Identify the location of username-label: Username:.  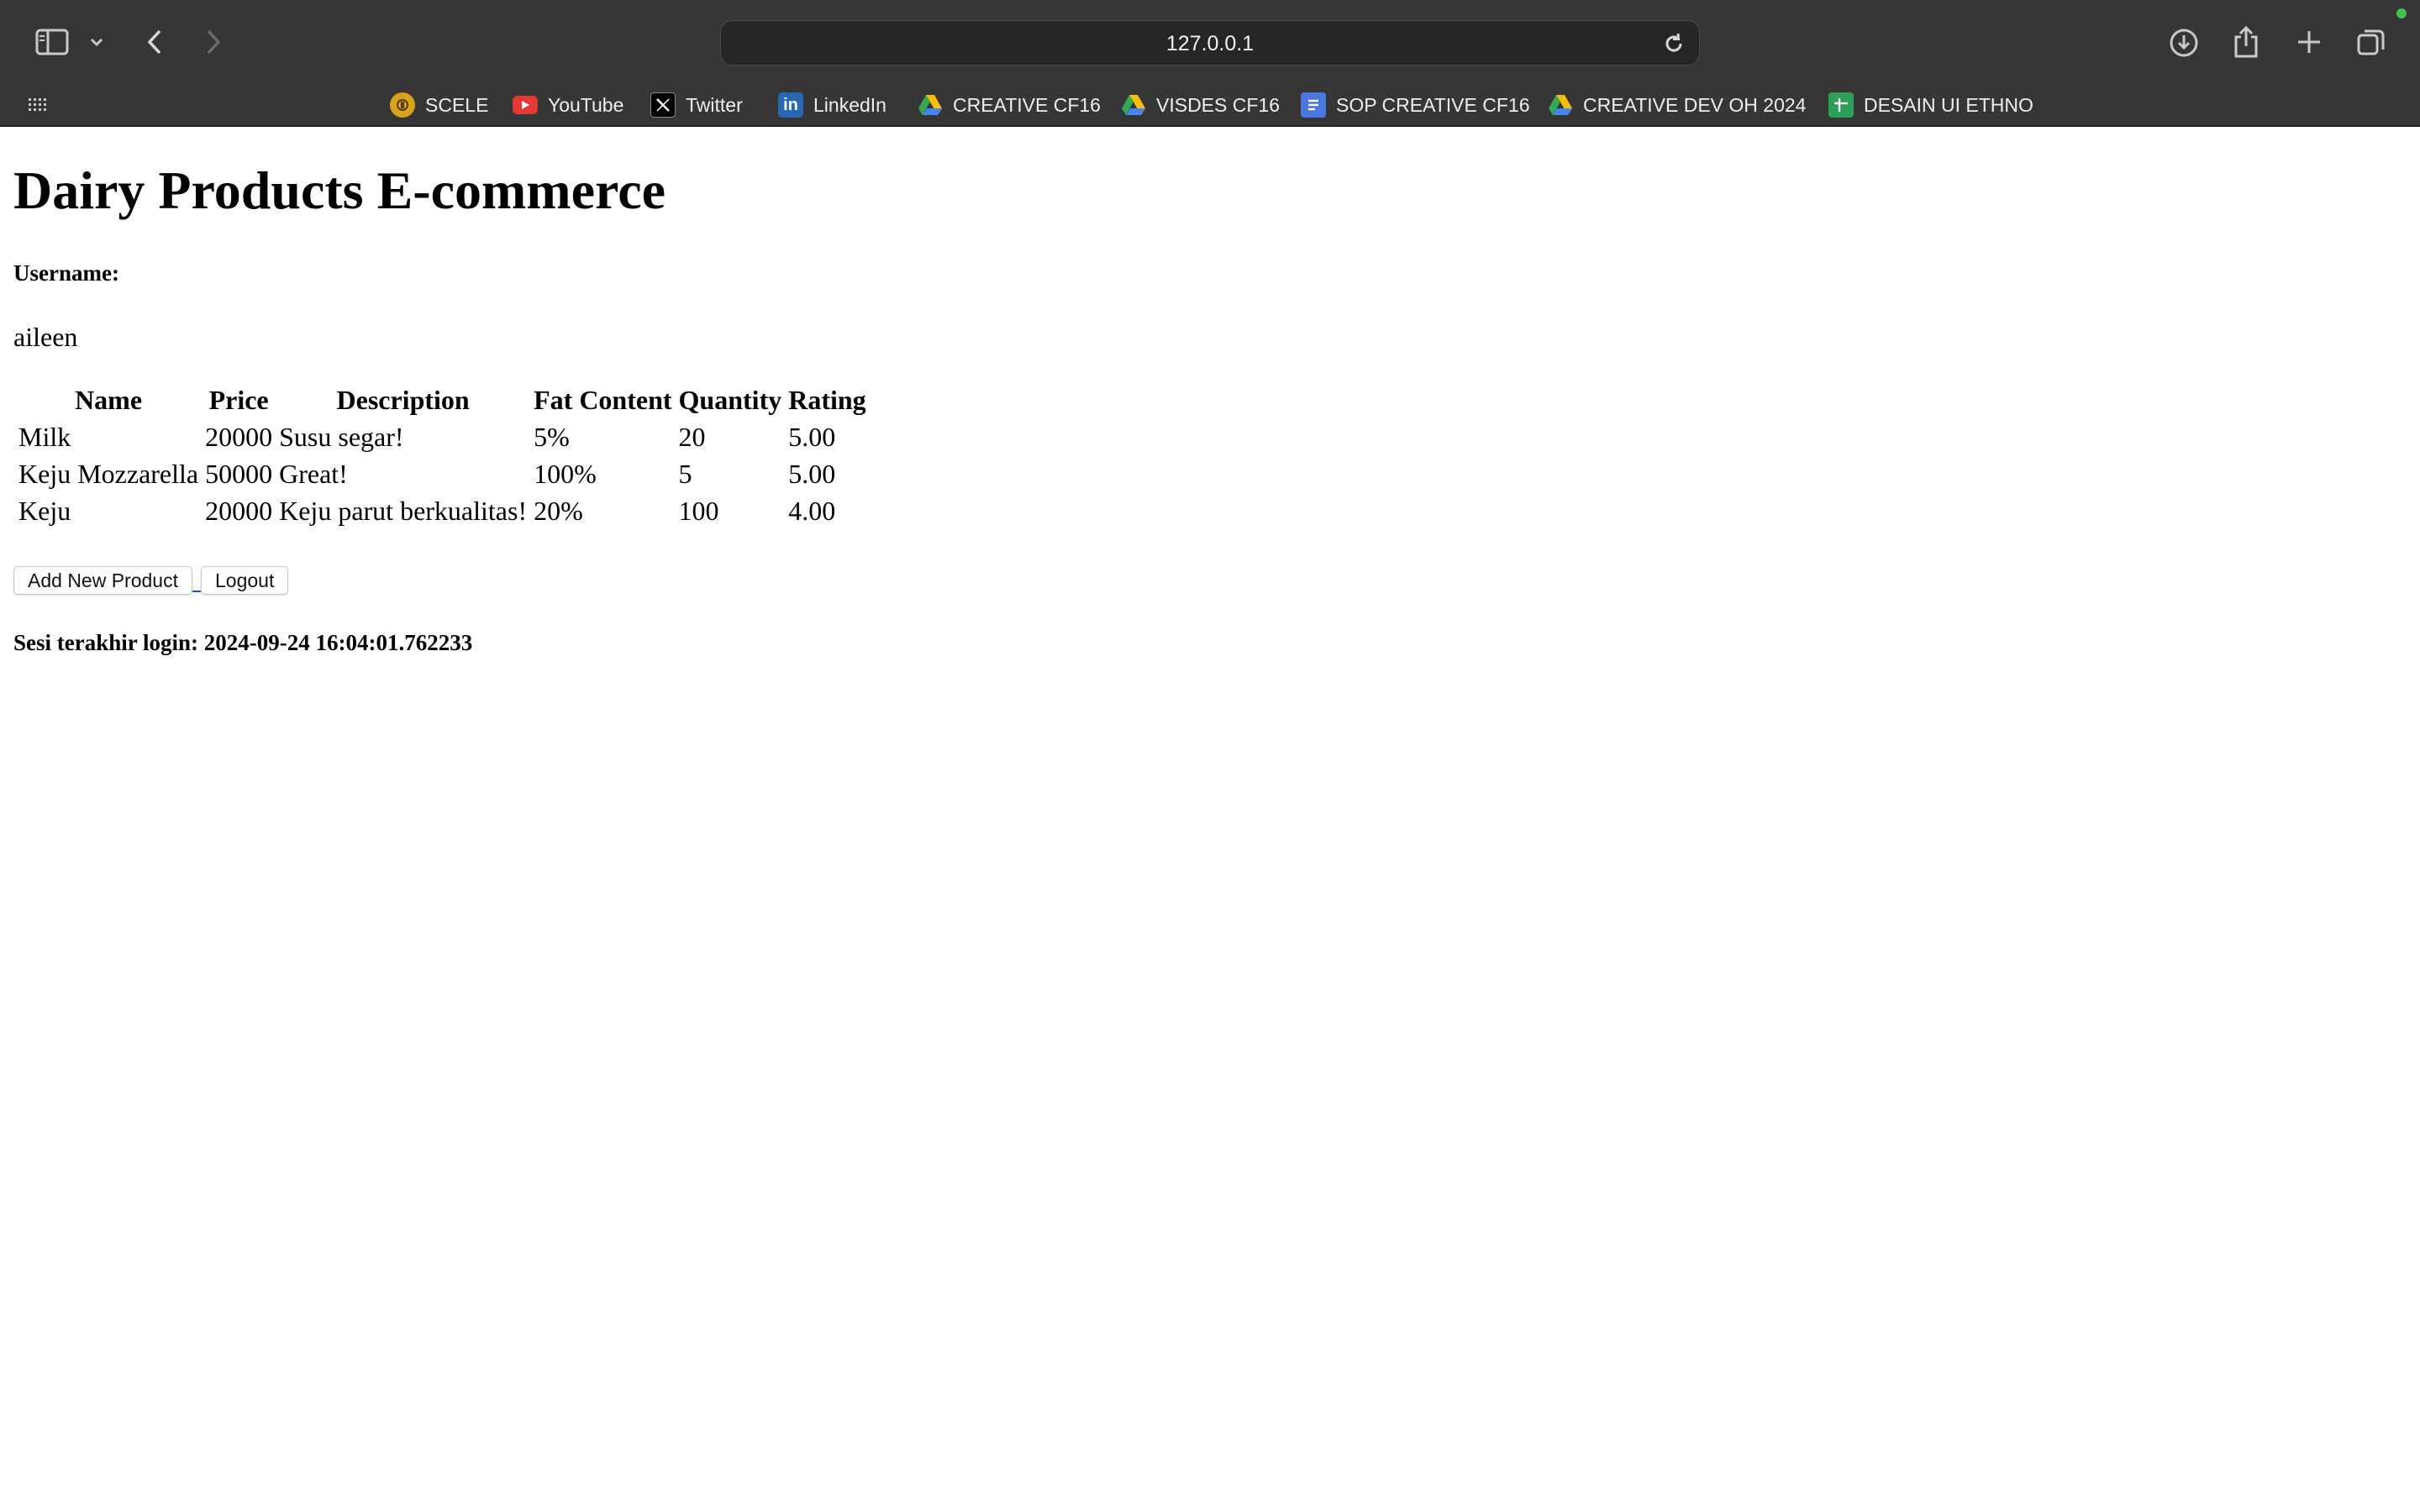
(66, 273).